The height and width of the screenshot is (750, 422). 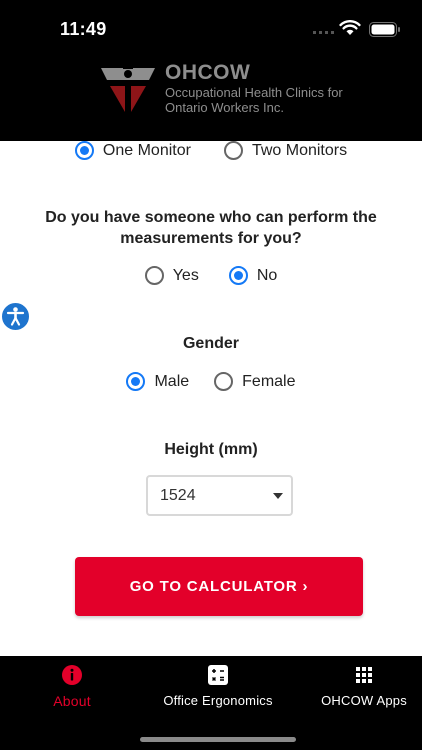 I want to click on tab-ohcow-apps-label: OHCOW Apps, so click(x=364, y=700).